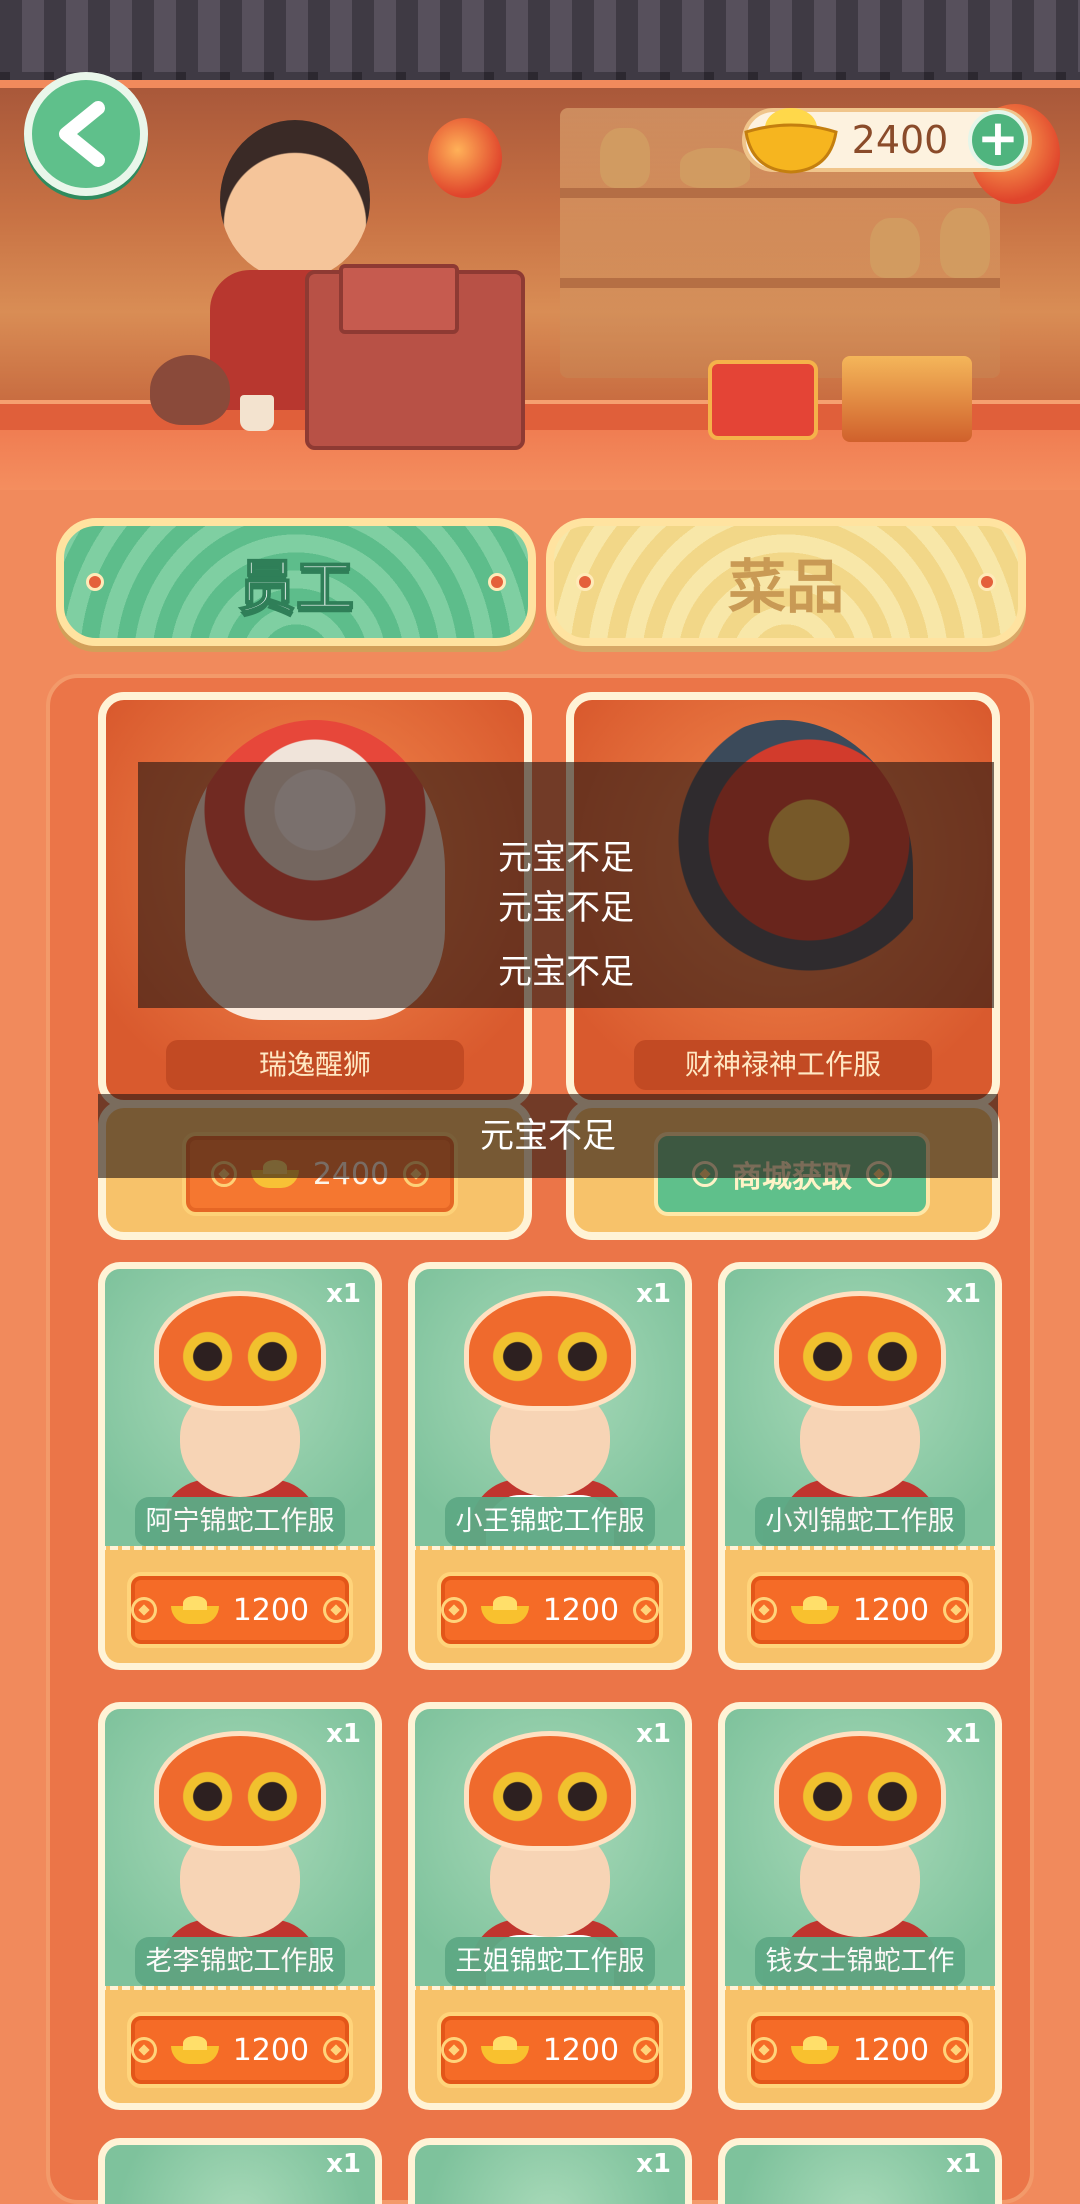  What do you see at coordinates (540, 40) in the screenshot?
I see `roof-tiles` at bounding box center [540, 40].